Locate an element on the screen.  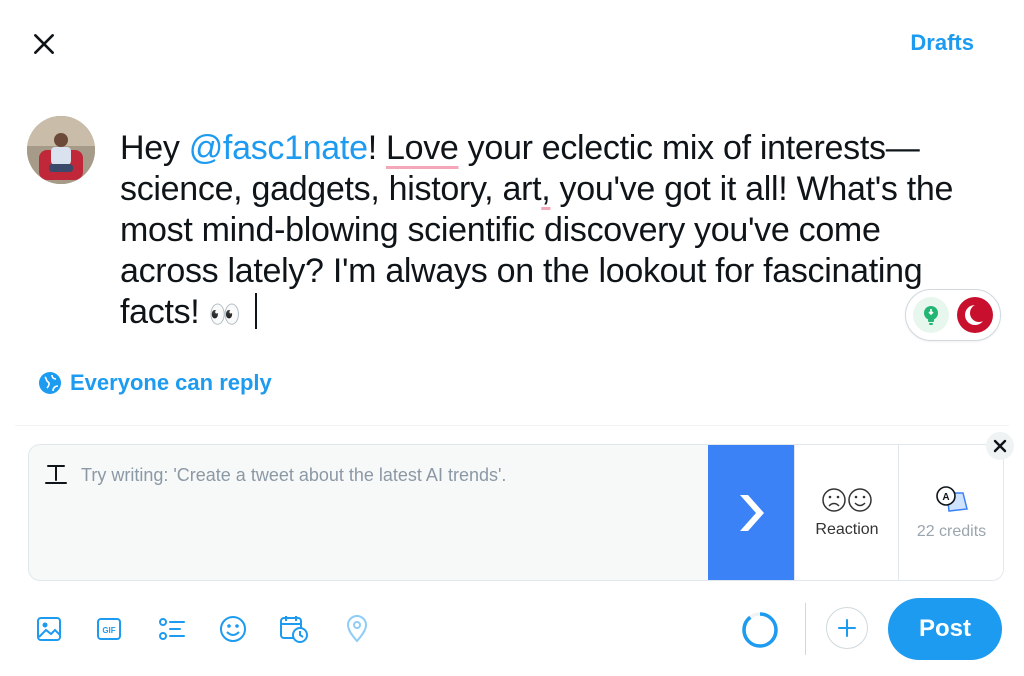
location-icon is located at coordinates (357, 629).